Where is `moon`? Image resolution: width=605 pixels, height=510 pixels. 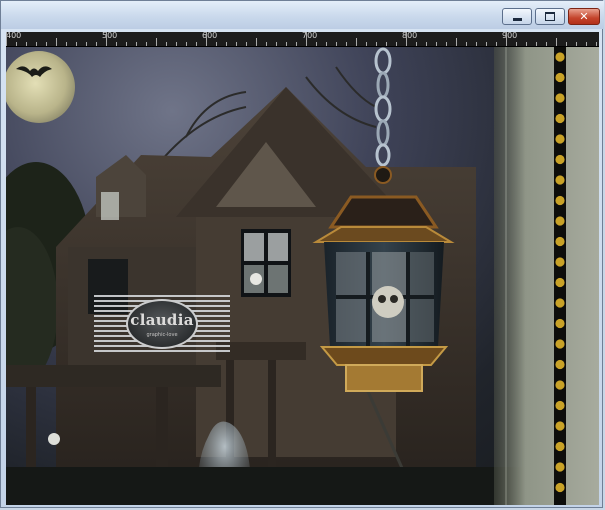 moon is located at coordinates (40, 87).